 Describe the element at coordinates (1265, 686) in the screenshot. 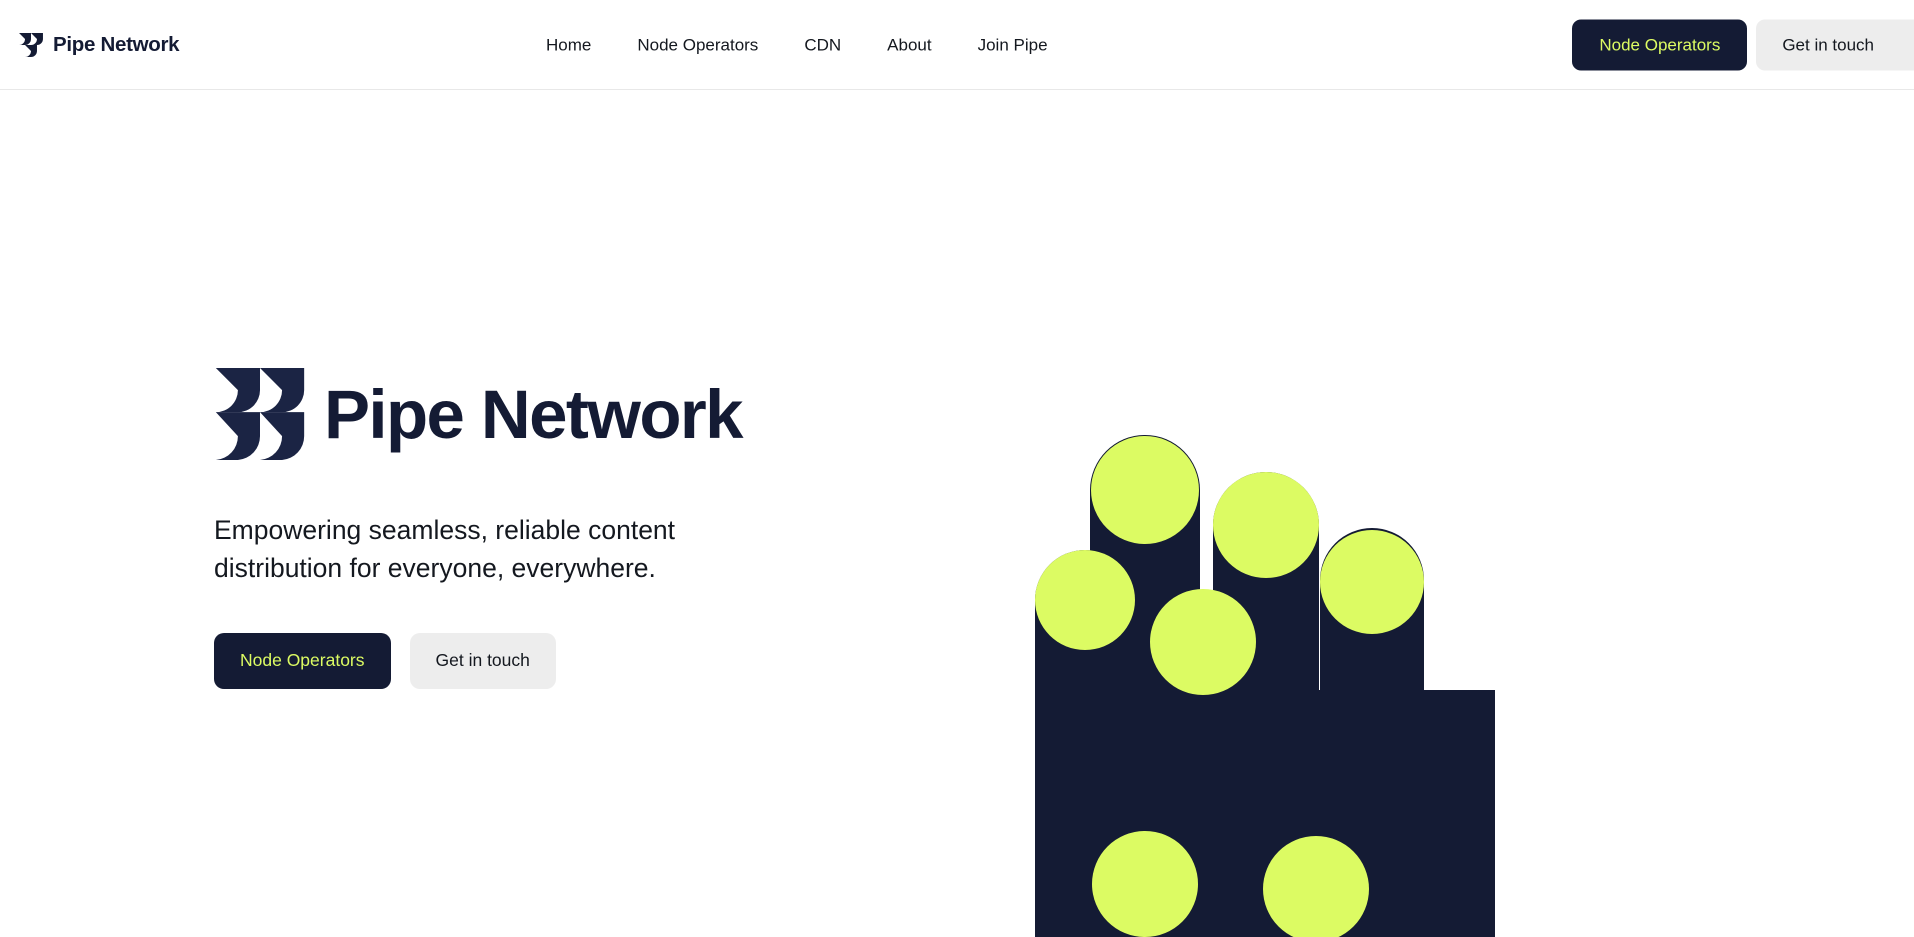

I see `illustration-svg` at that location.